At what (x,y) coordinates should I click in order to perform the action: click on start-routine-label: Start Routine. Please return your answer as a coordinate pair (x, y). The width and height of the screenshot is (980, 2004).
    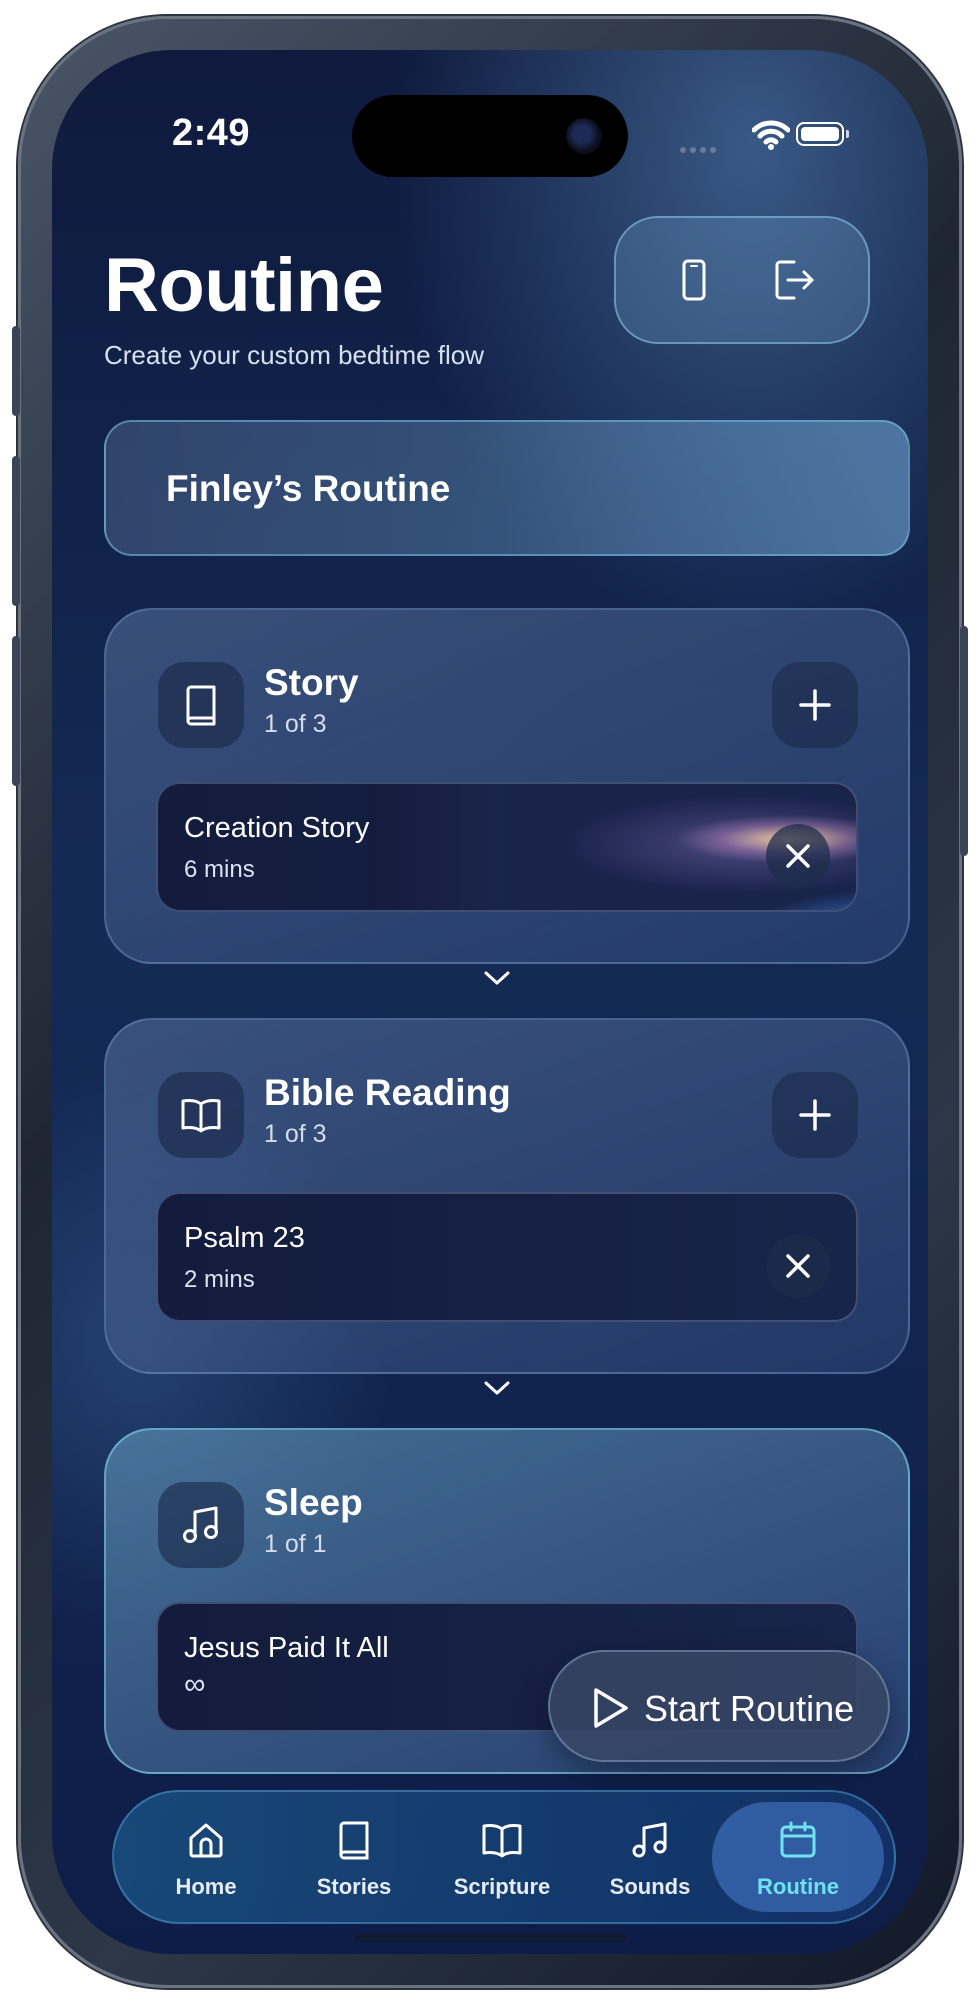
    Looking at the image, I should click on (749, 1708).